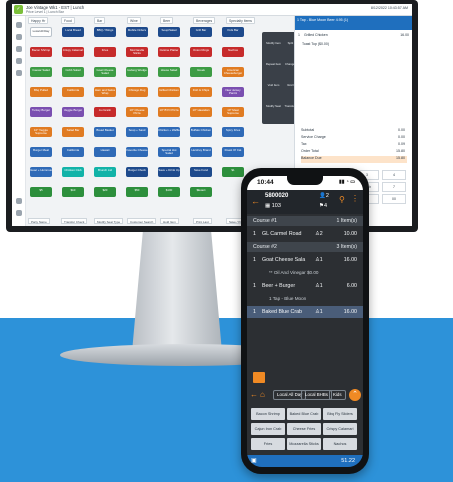  Describe the element at coordinates (39, 221) in the screenshot. I see `bottom-tab: Party Name` at that location.